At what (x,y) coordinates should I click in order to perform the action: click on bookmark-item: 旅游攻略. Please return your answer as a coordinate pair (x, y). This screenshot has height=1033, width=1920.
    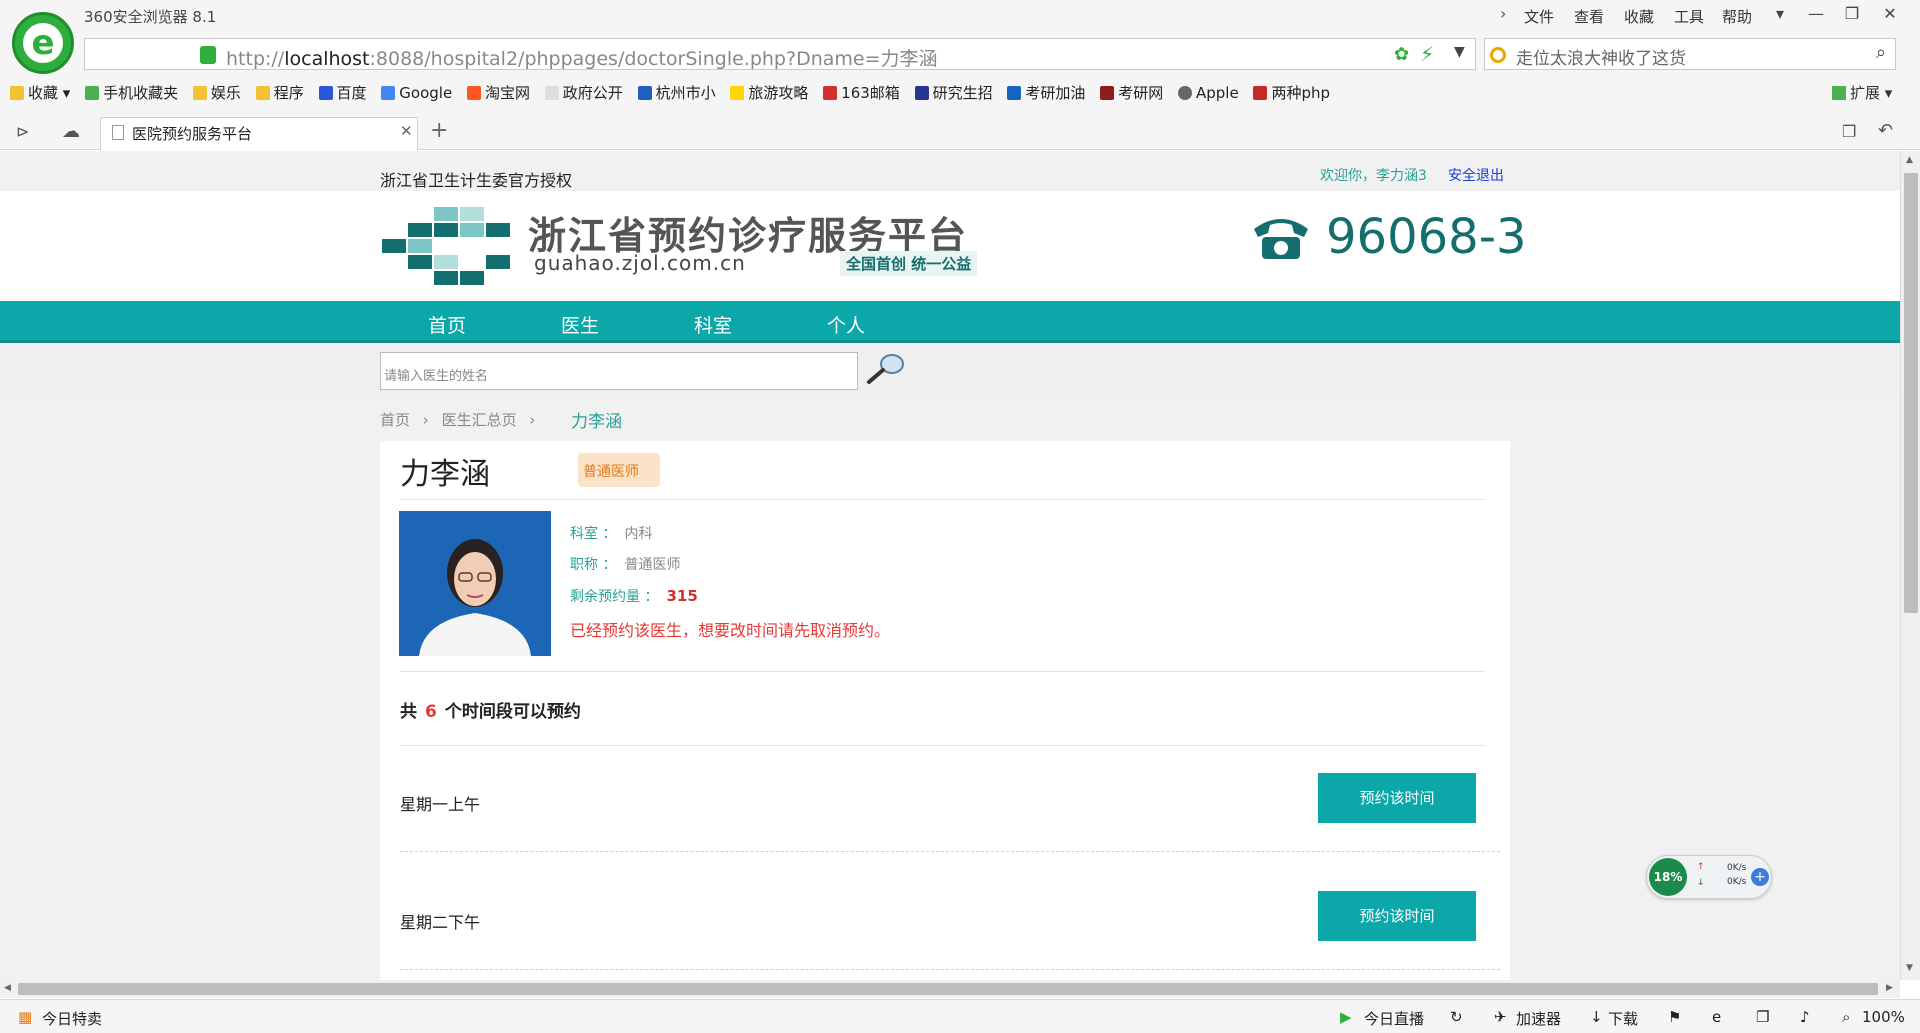
    Looking at the image, I should click on (769, 92).